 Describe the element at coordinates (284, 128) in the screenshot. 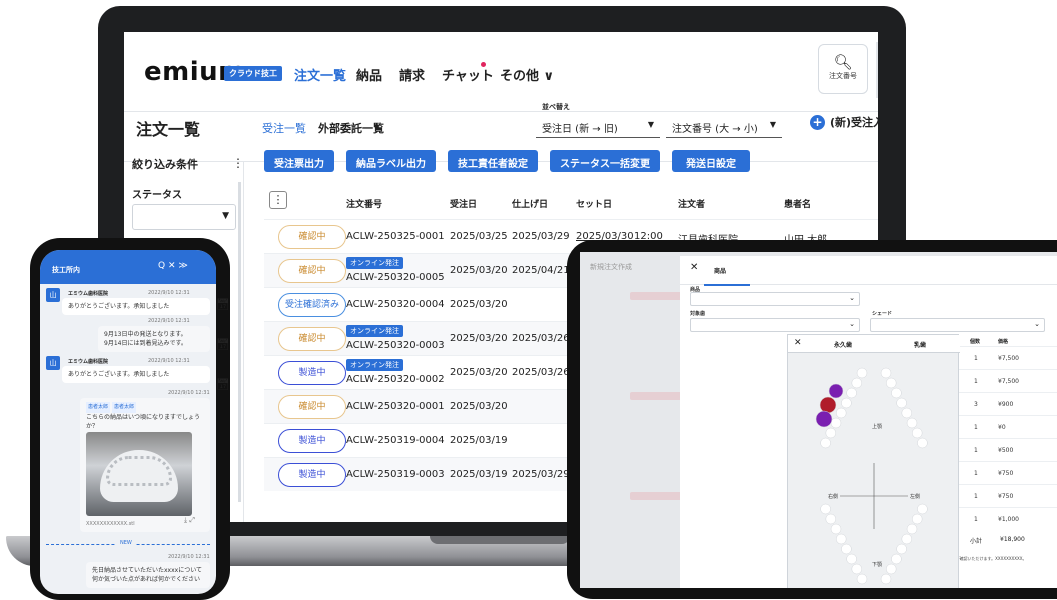

I see `tab-received-orders: 受注一覧` at that location.